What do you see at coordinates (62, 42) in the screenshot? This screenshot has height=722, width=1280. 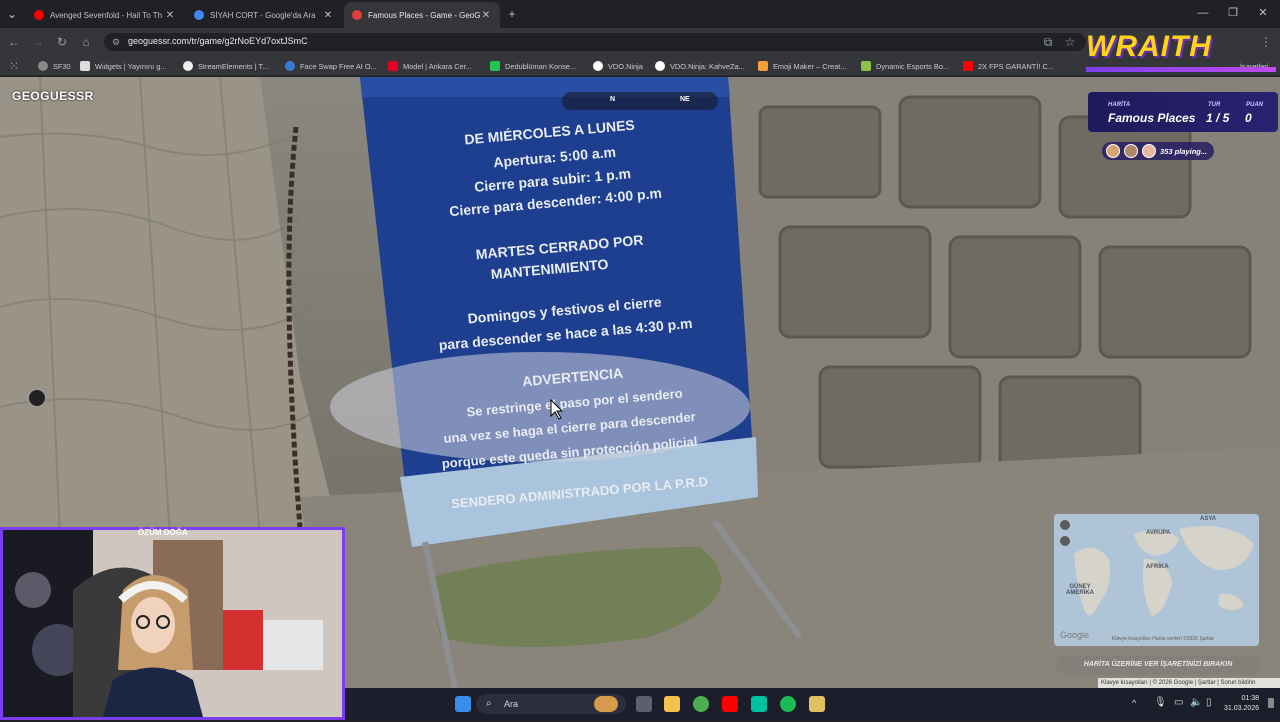 I see `reload-icon: ↻` at bounding box center [62, 42].